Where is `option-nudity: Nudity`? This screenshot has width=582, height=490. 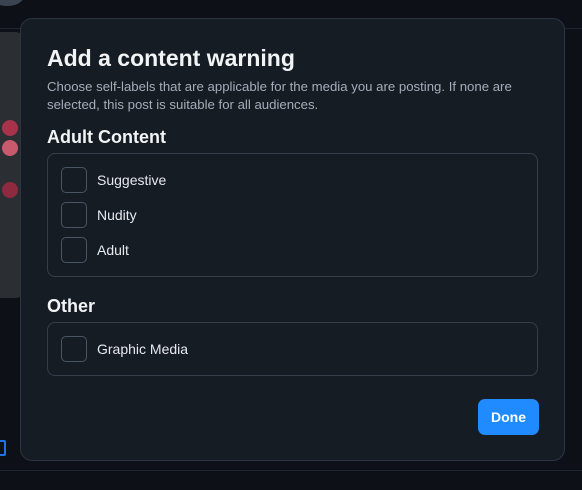
option-nudity: Nudity is located at coordinates (99, 215).